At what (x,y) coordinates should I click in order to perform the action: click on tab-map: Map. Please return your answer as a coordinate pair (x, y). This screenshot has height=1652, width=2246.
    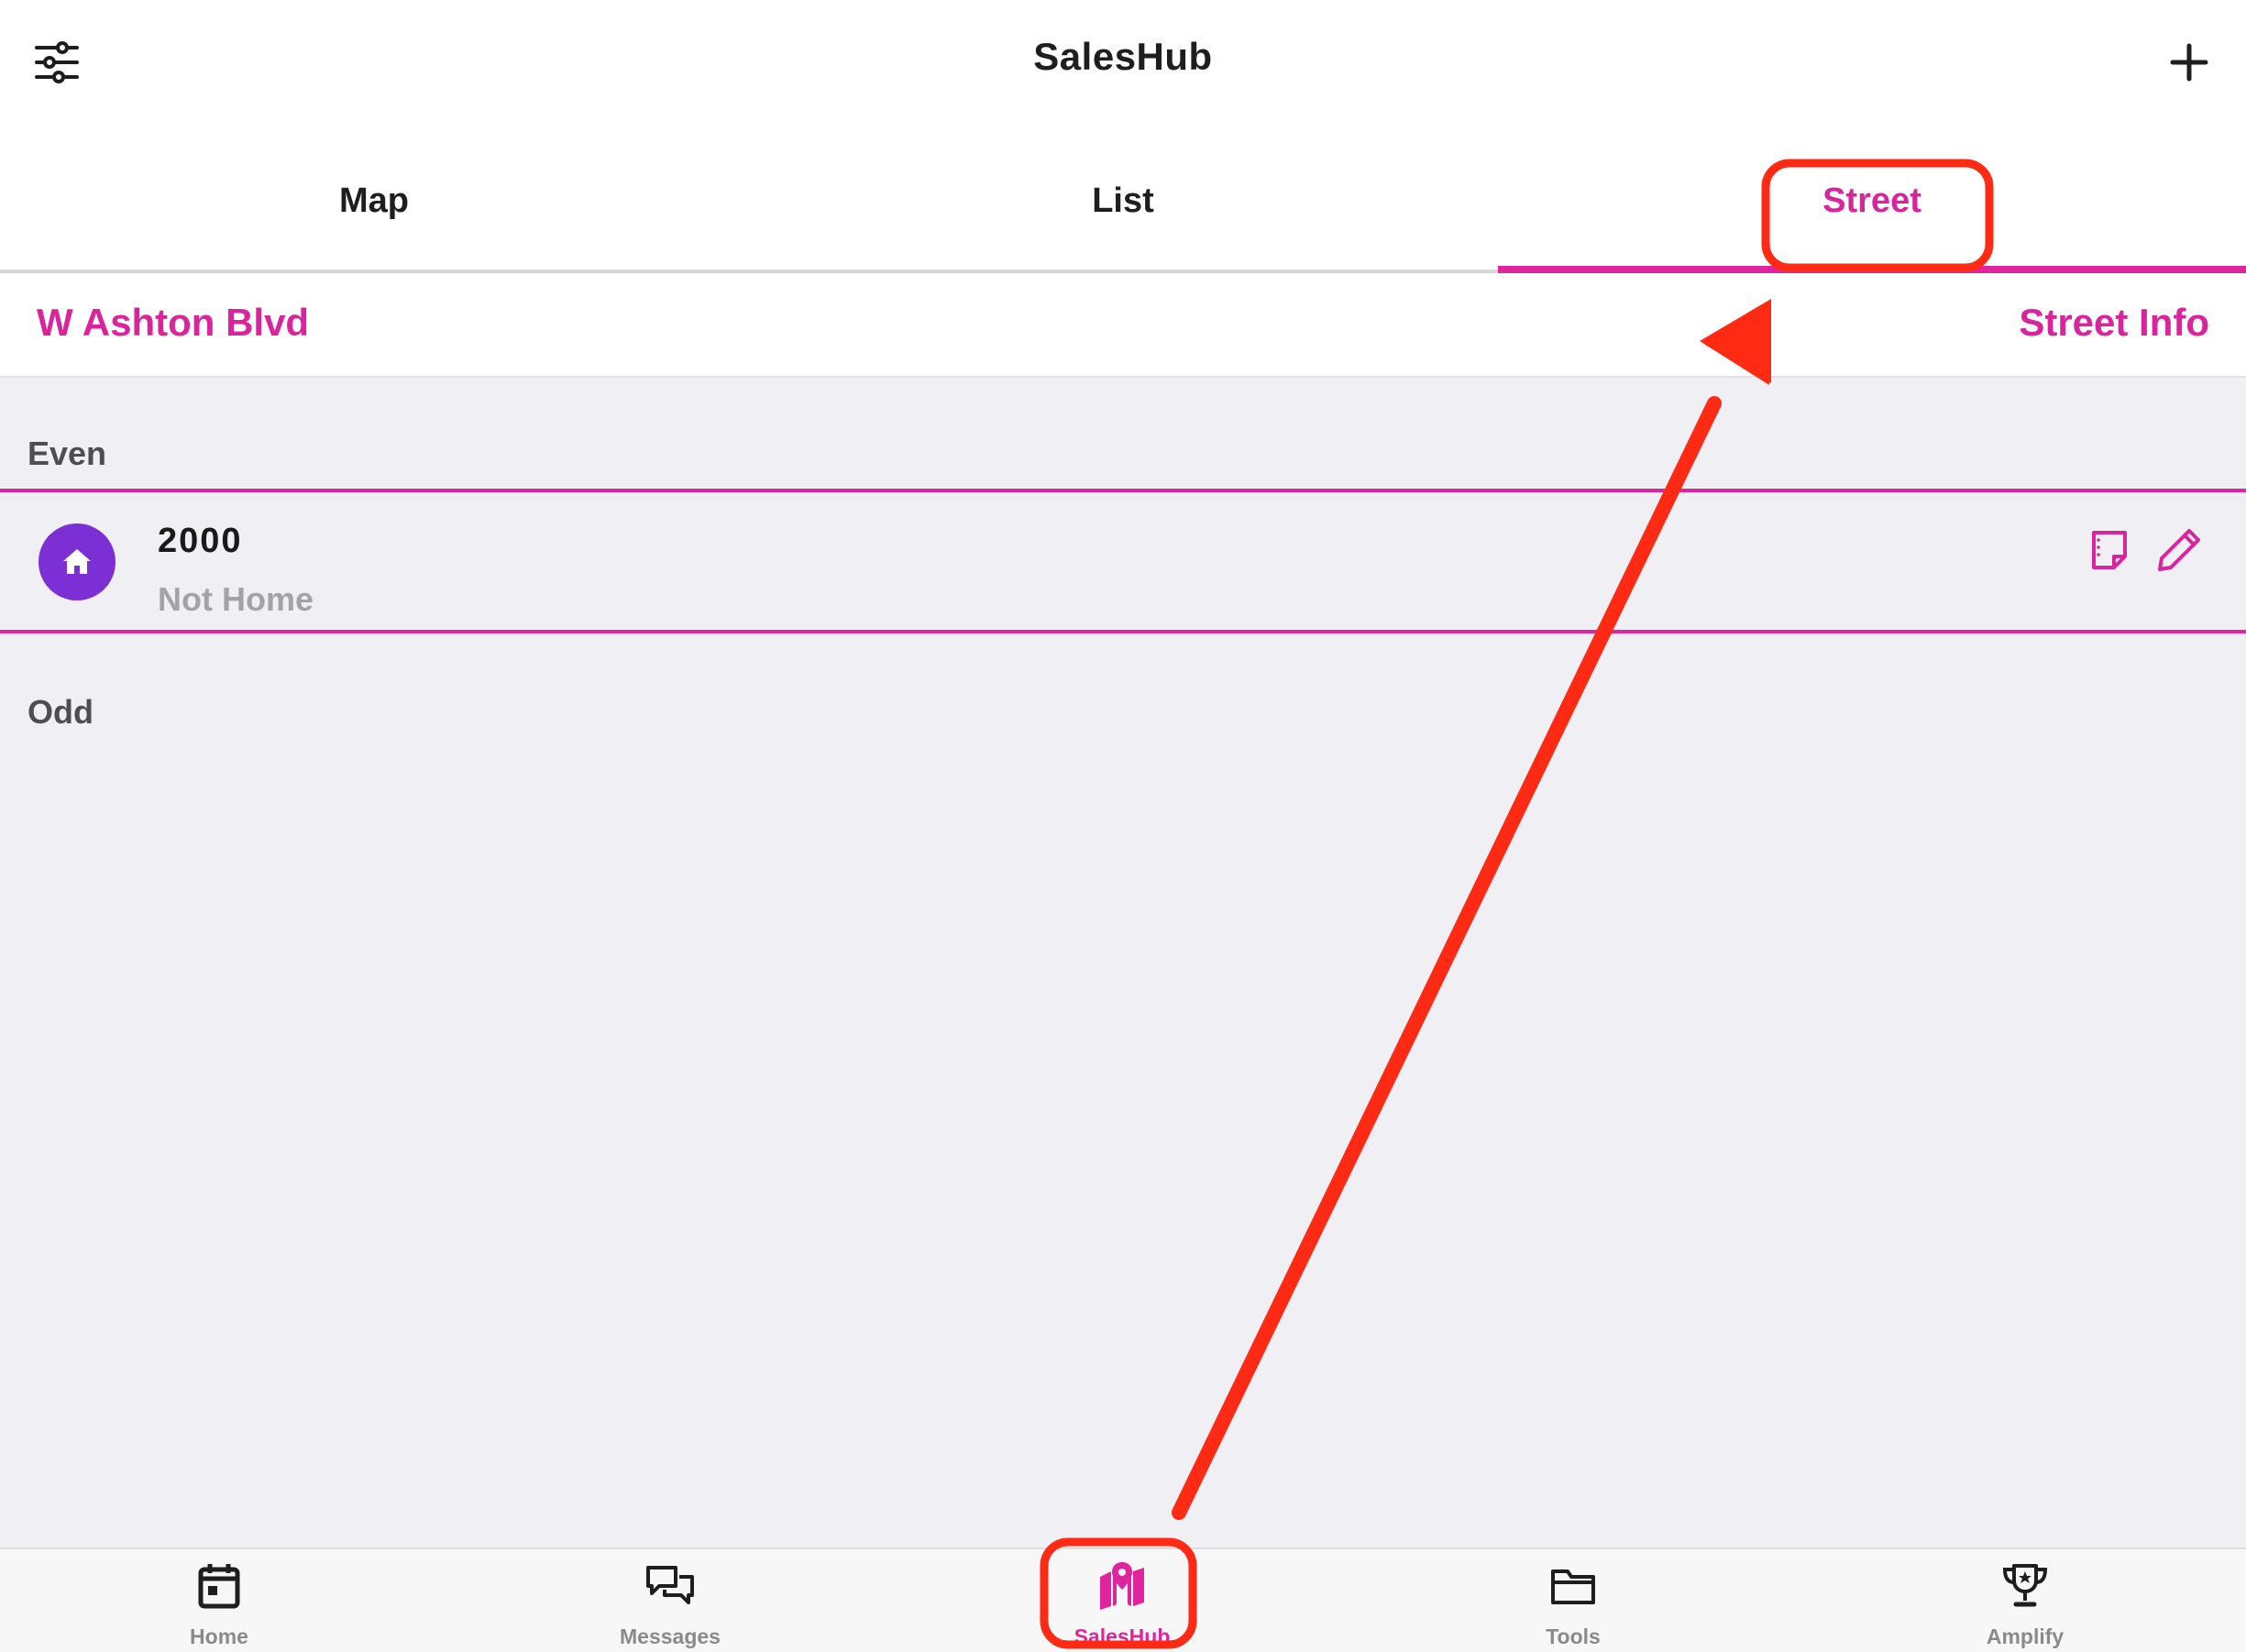
    Looking at the image, I should click on (374, 200).